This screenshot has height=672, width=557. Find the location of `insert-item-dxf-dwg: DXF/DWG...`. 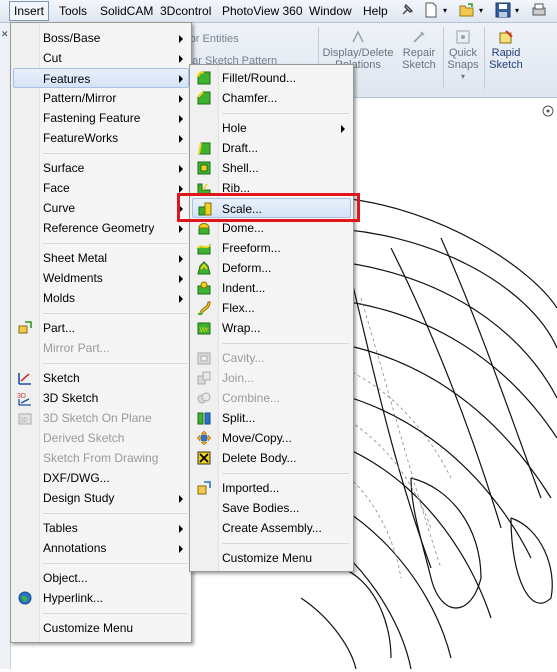

insert-item-dxf-dwg: DXF/DWG... is located at coordinates (101, 478).